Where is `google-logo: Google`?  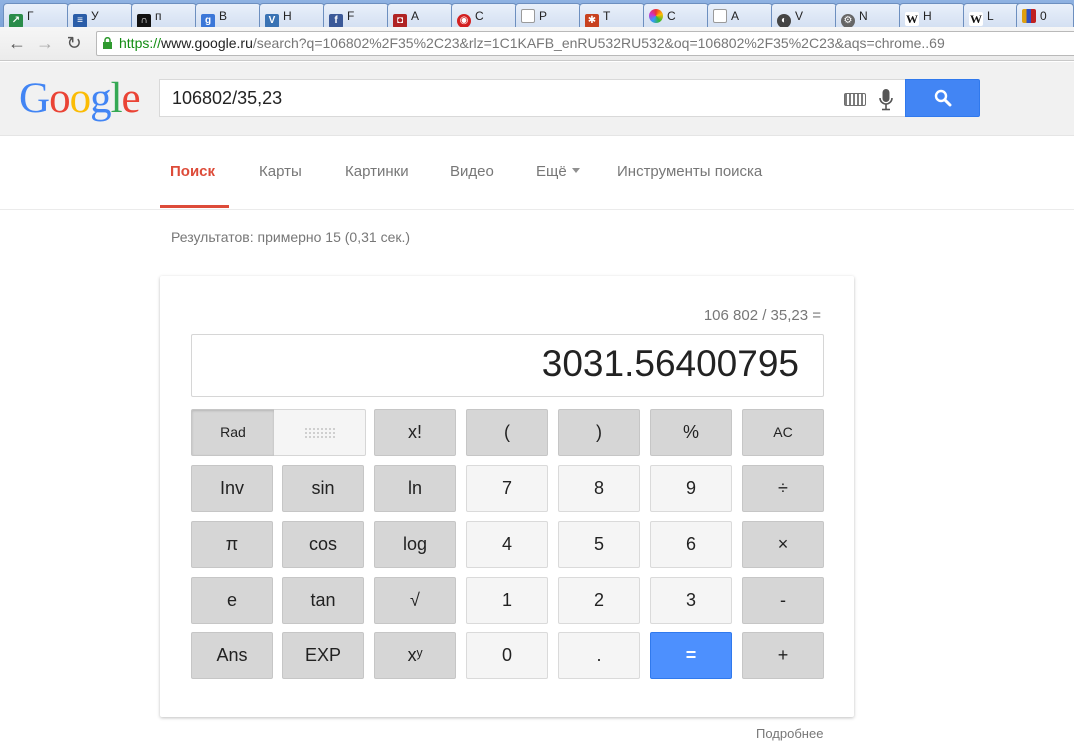
google-logo: Google is located at coordinates (80, 98).